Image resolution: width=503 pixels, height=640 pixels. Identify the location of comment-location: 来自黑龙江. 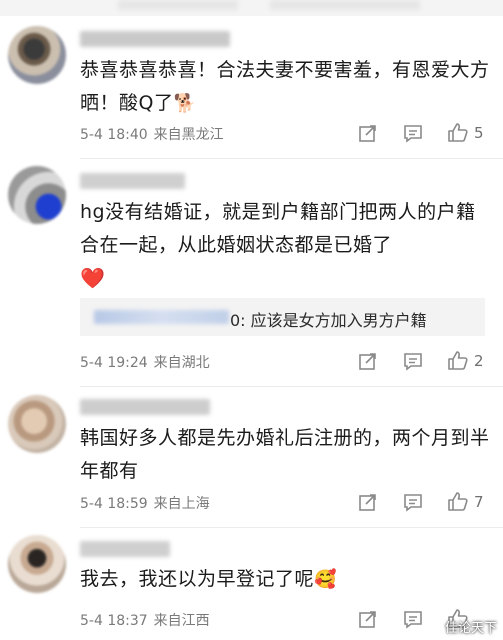
(188, 135).